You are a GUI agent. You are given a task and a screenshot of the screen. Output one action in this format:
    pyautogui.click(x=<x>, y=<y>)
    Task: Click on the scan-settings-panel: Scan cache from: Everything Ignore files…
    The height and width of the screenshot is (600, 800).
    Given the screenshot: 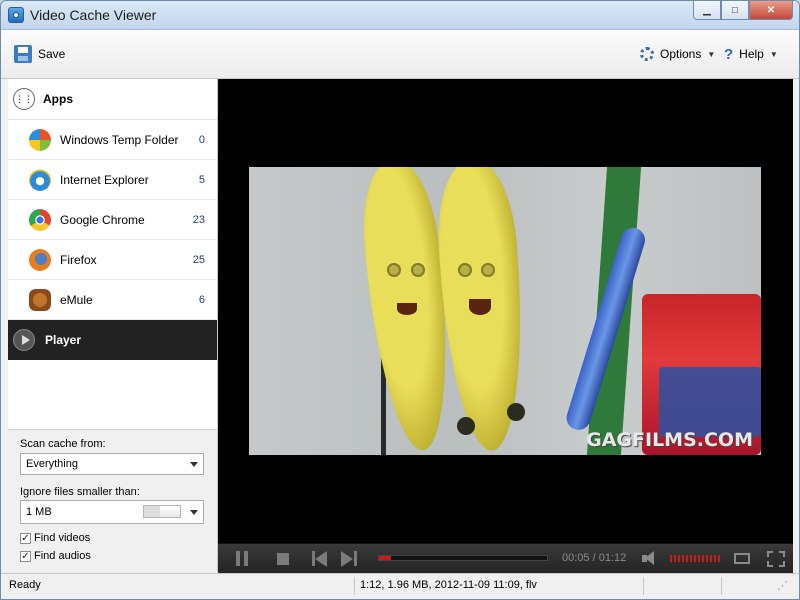 What is the action you would take?
    pyautogui.click(x=112, y=501)
    